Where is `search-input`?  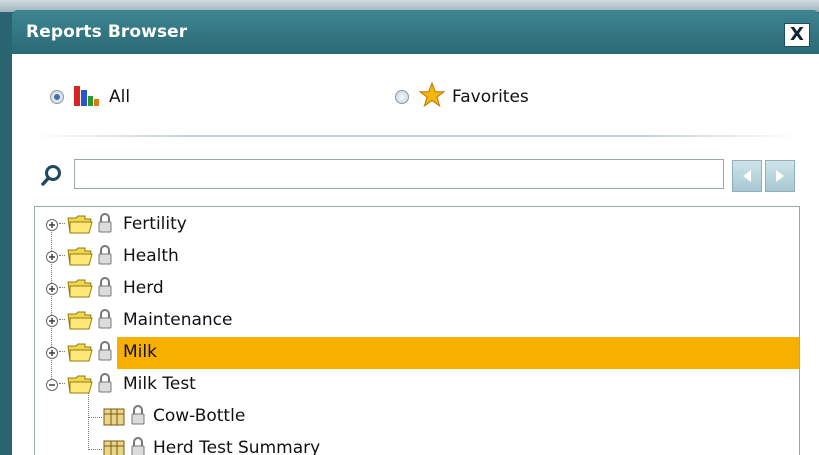
search-input is located at coordinates (399, 174).